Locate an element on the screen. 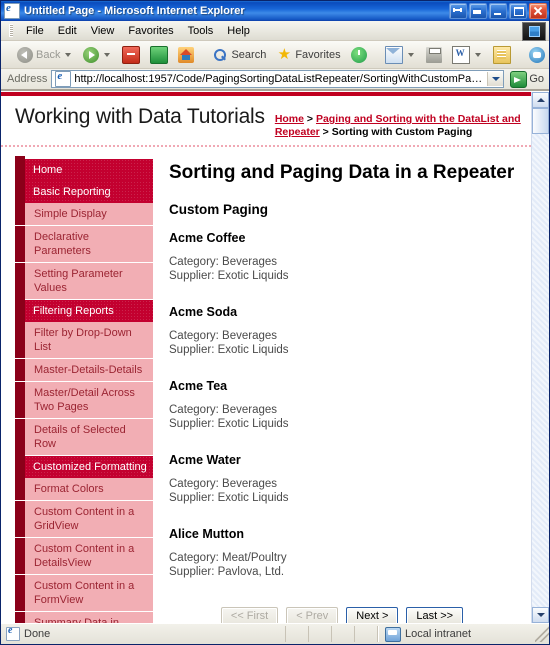 This screenshot has width=550, height=645. word-edit-icon is located at coordinates (460, 54).